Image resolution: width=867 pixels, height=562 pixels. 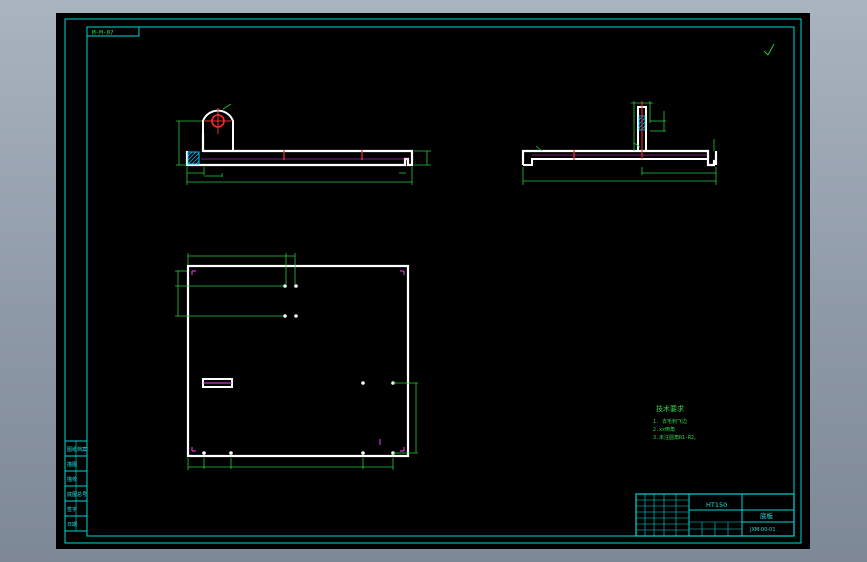 I want to click on technical-notes: 技术要求 1. 去毛刺飞边 2.xx倒角 3.未注圆角R1-R2。, so click(x=676, y=422).